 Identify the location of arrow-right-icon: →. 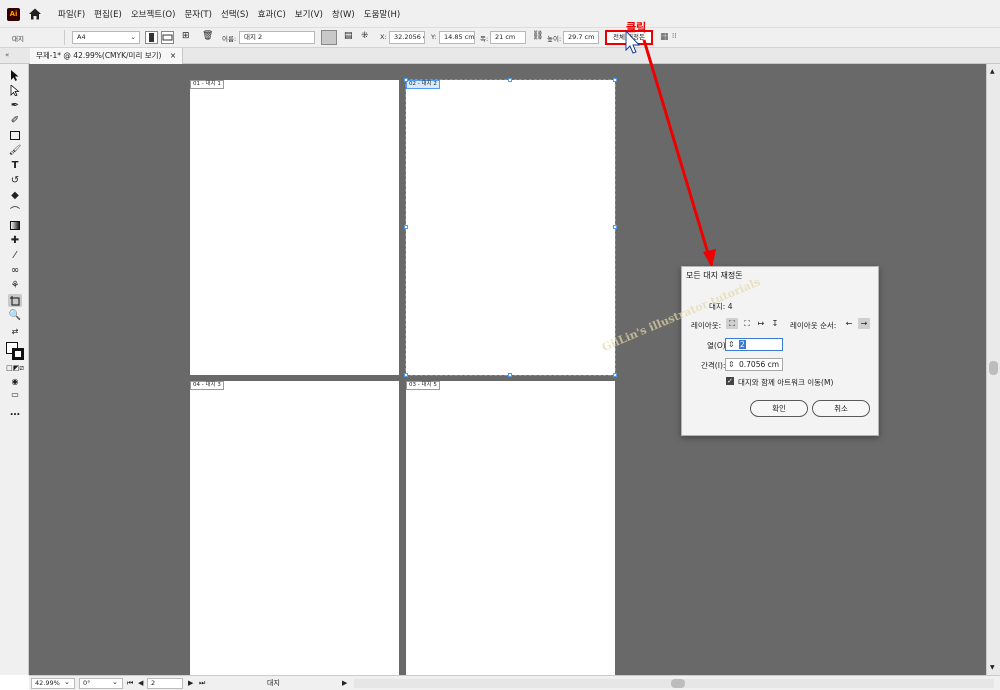
(864, 323).